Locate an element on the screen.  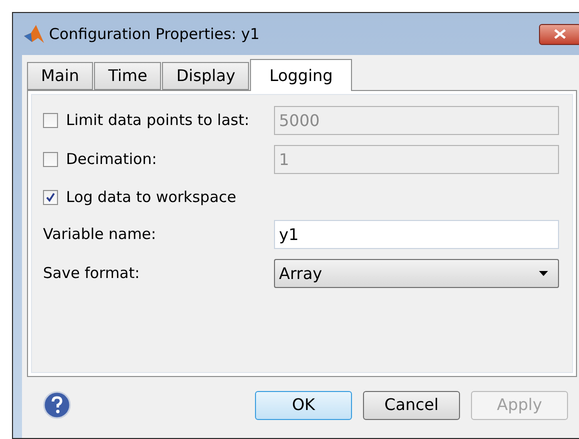
field-label: Variable name: is located at coordinates (100, 235).